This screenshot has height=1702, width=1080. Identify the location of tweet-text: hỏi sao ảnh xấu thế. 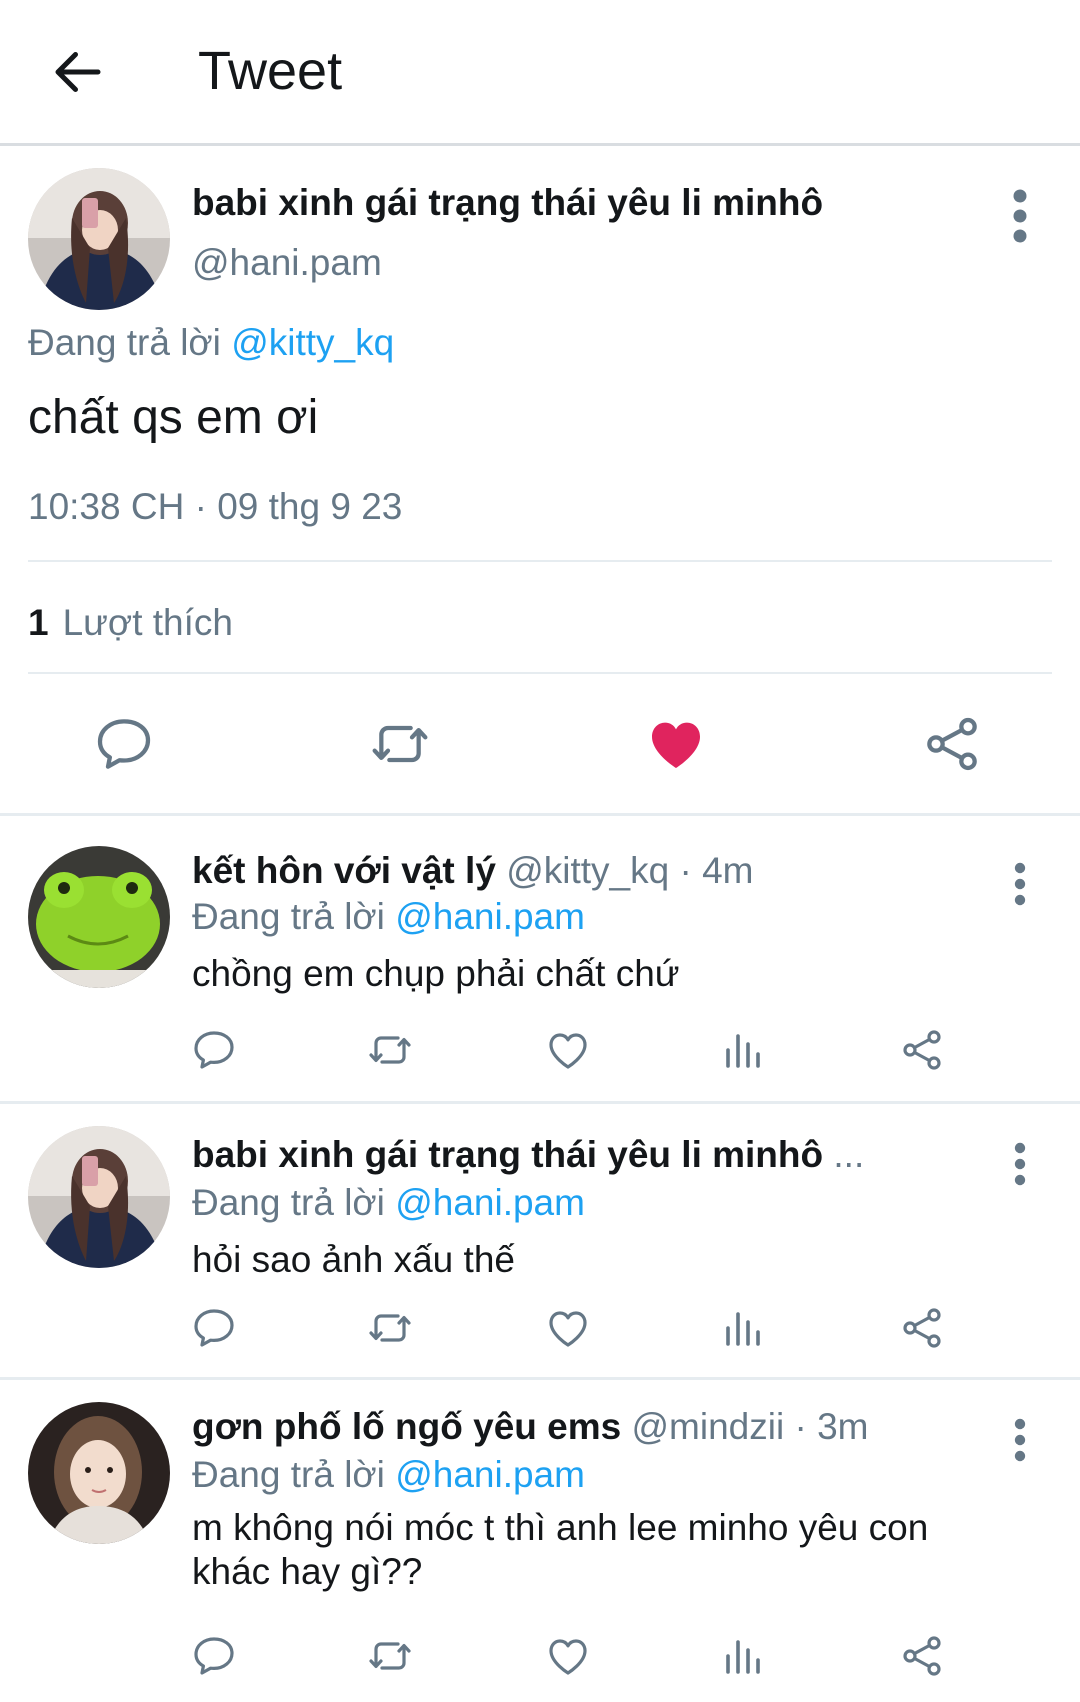
(353, 1259).